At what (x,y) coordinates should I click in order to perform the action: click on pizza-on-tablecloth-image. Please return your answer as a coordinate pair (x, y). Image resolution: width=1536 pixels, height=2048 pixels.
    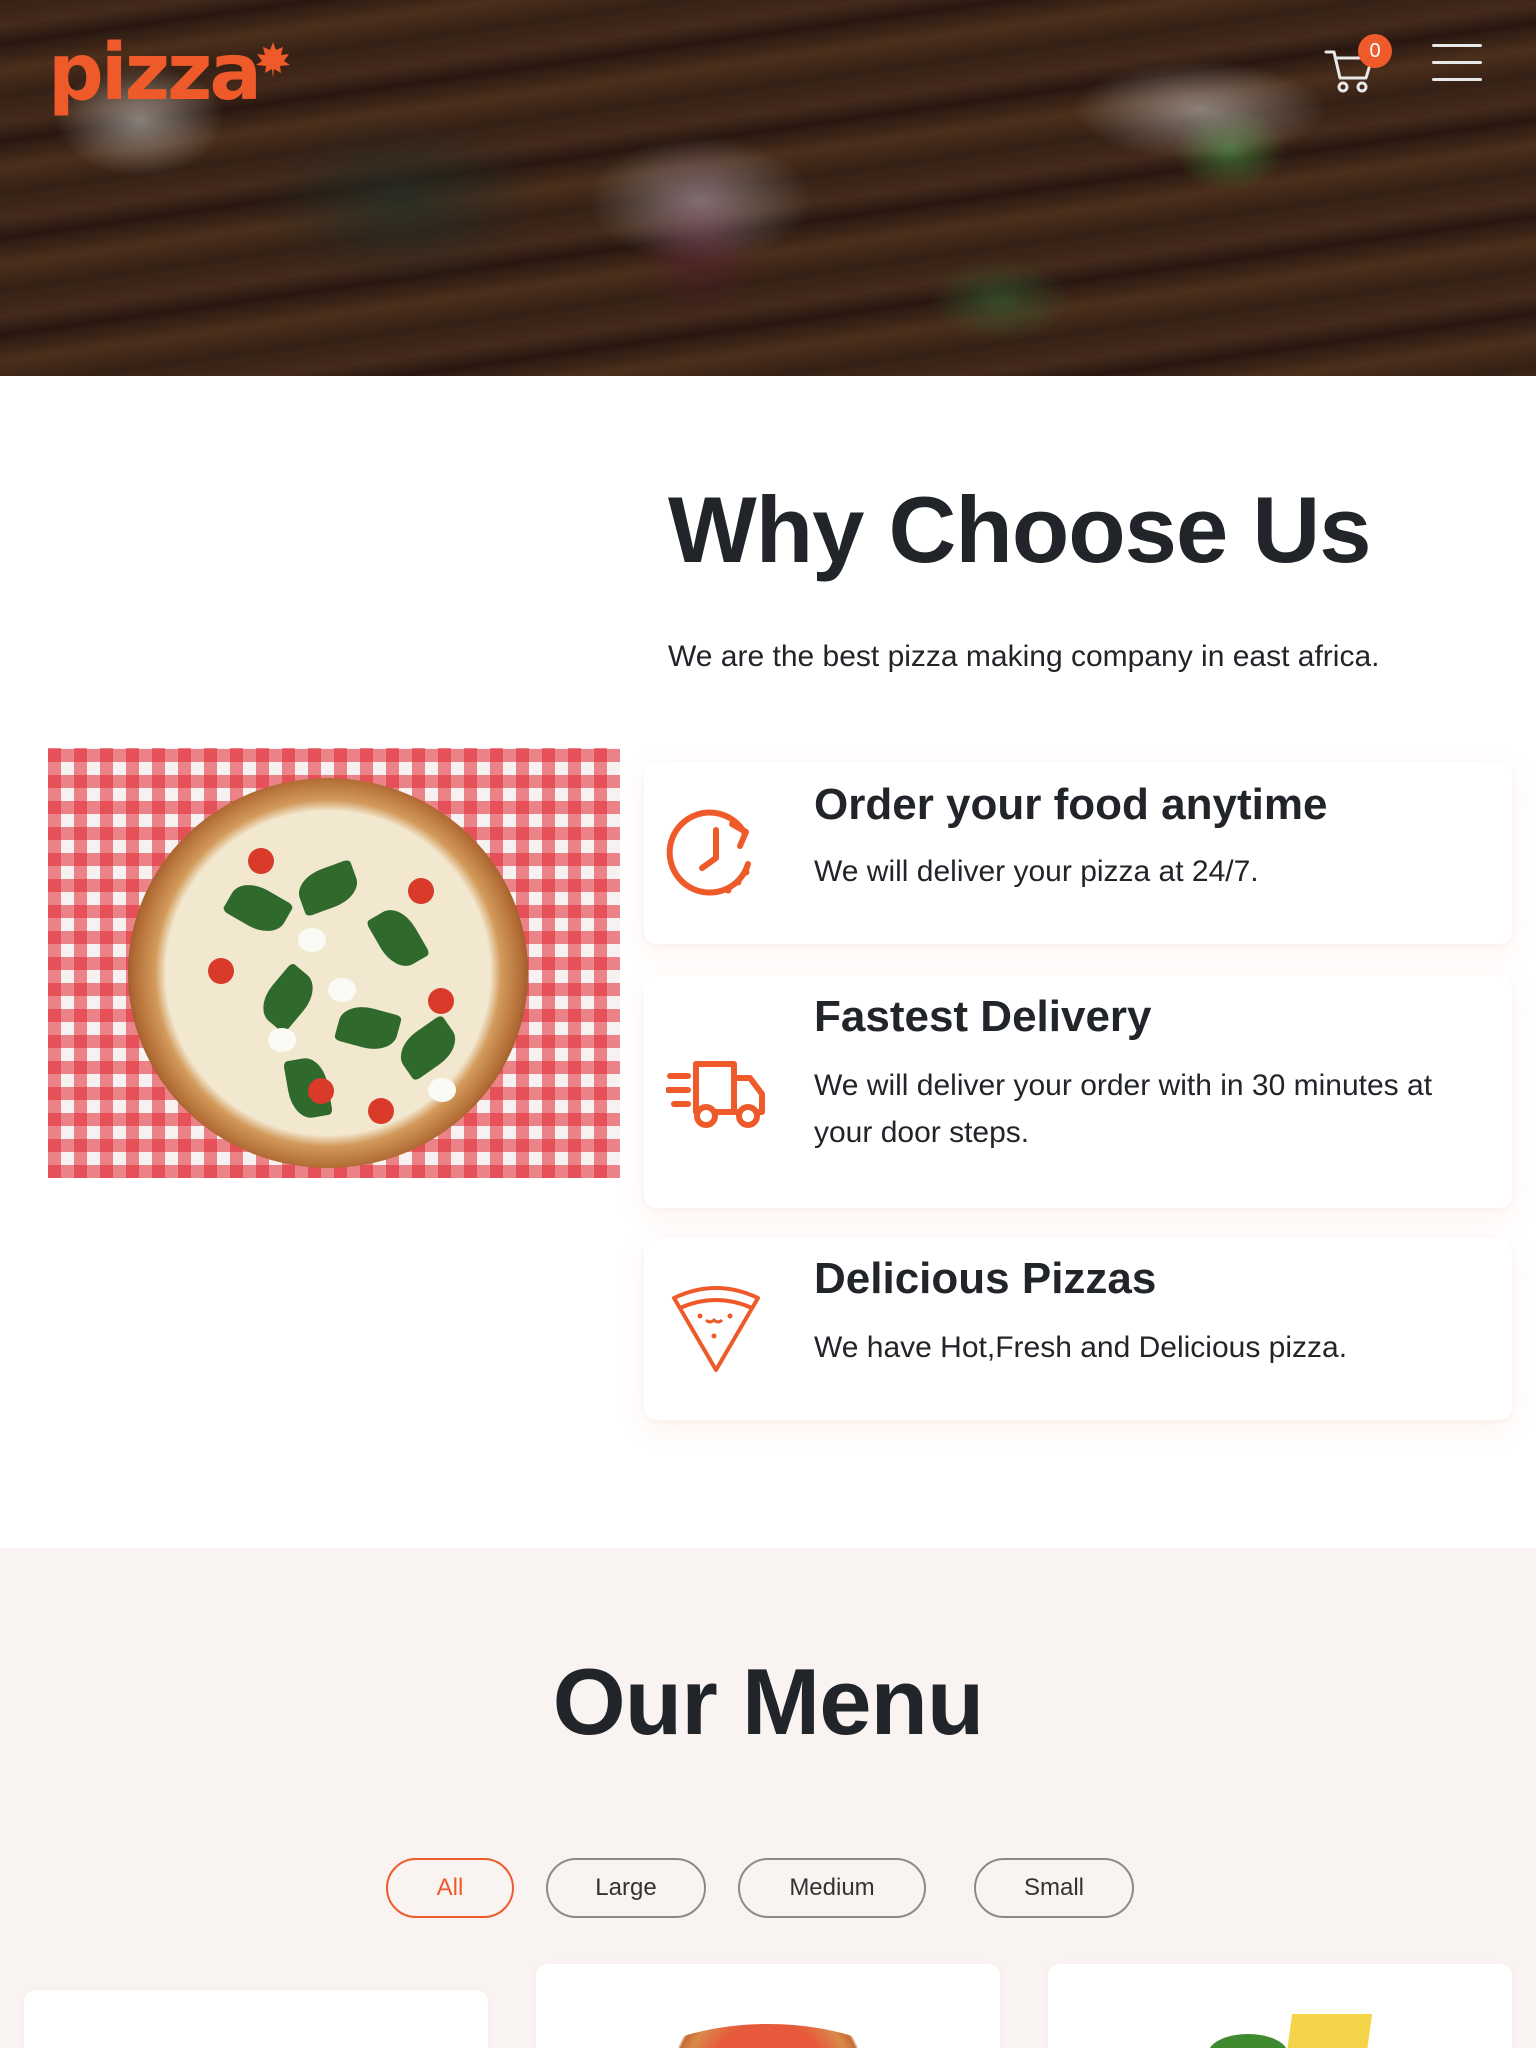
    Looking at the image, I should click on (334, 963).